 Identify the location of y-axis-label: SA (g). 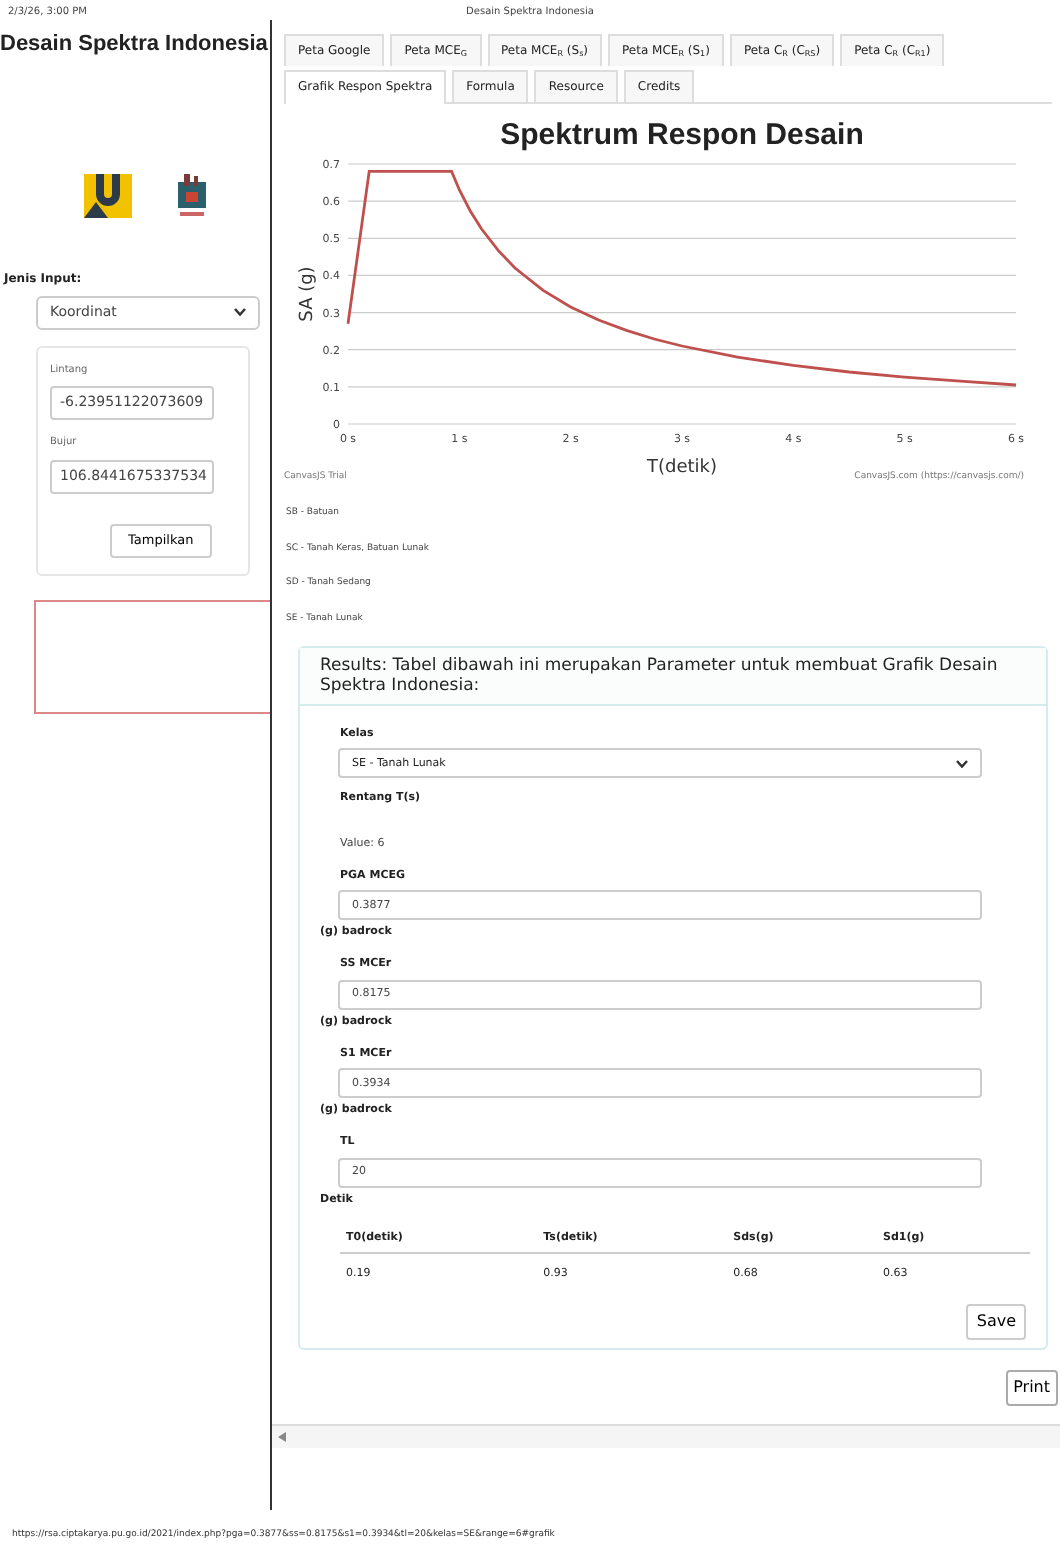
(308, 294).